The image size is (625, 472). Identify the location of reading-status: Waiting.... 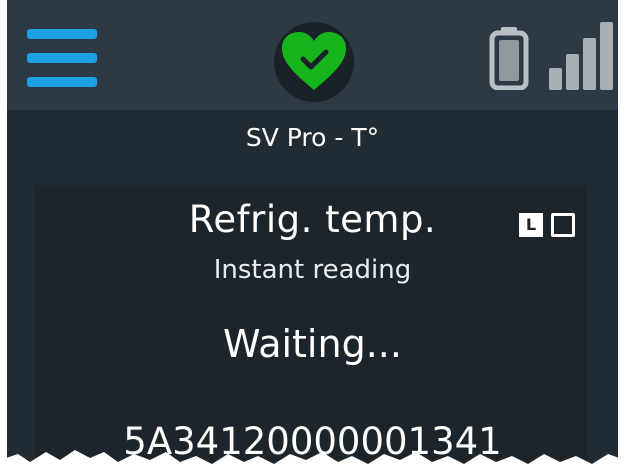
(312, 344).